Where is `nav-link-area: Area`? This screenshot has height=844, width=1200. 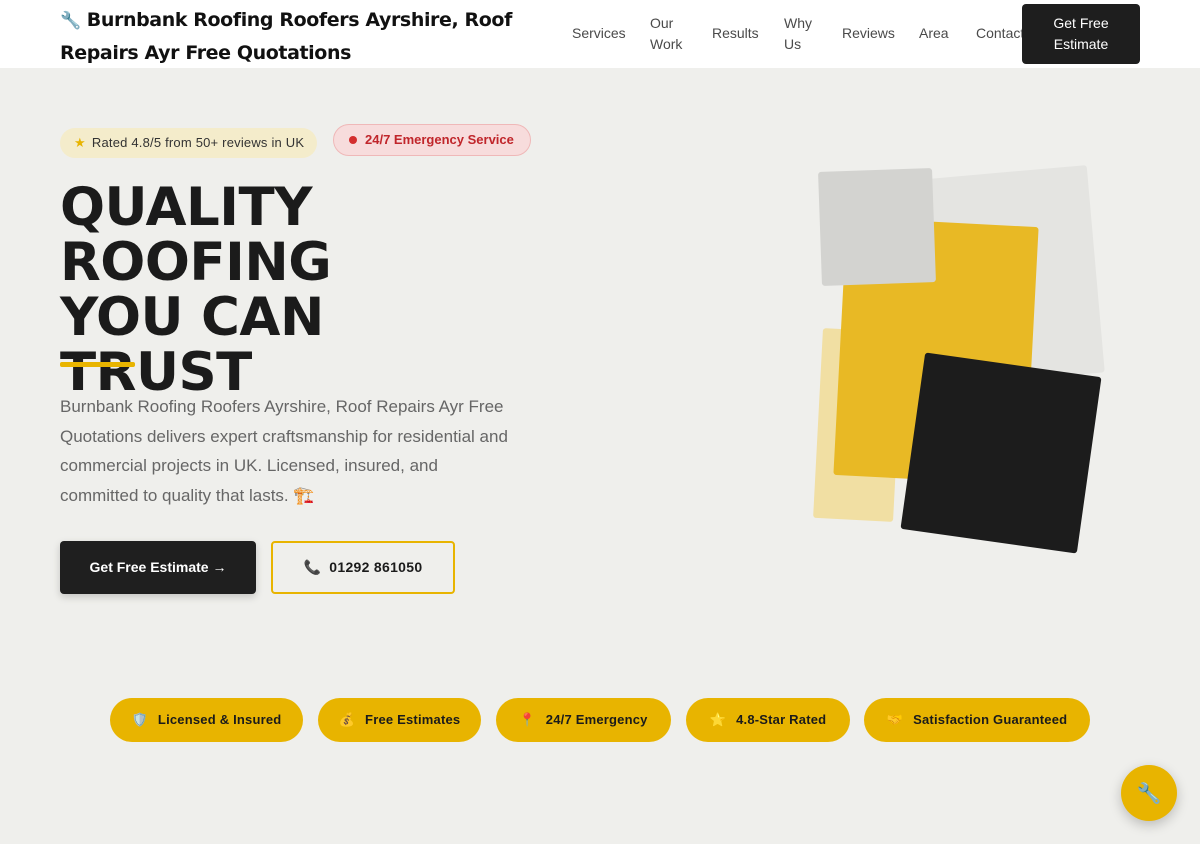
nav-link-area: Area is located at coordinates (934, 33).